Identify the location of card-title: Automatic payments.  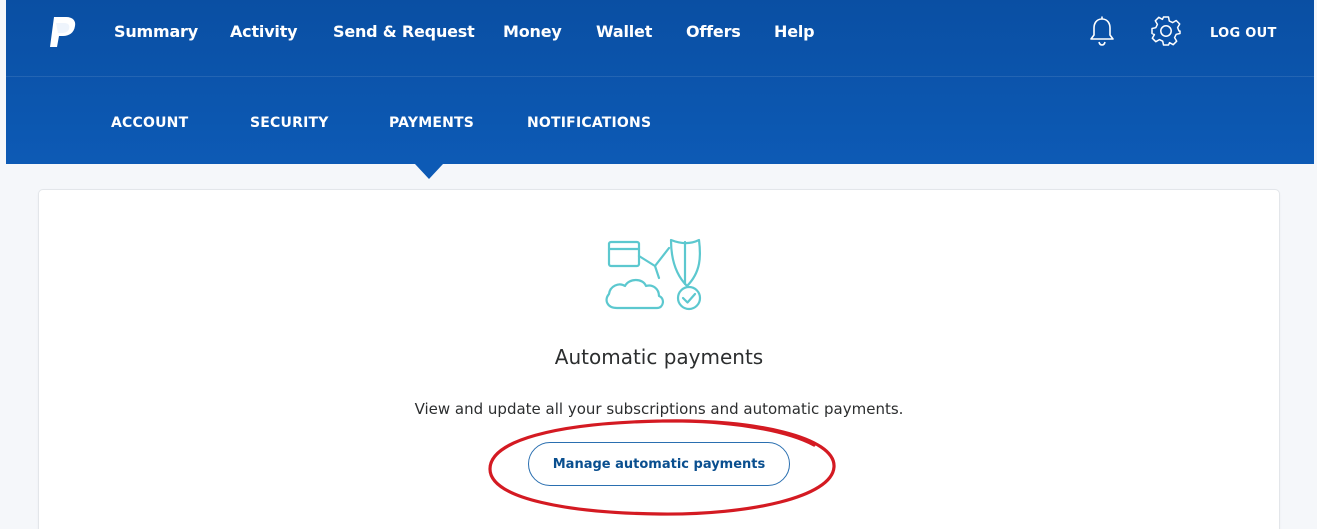
(659, 357).